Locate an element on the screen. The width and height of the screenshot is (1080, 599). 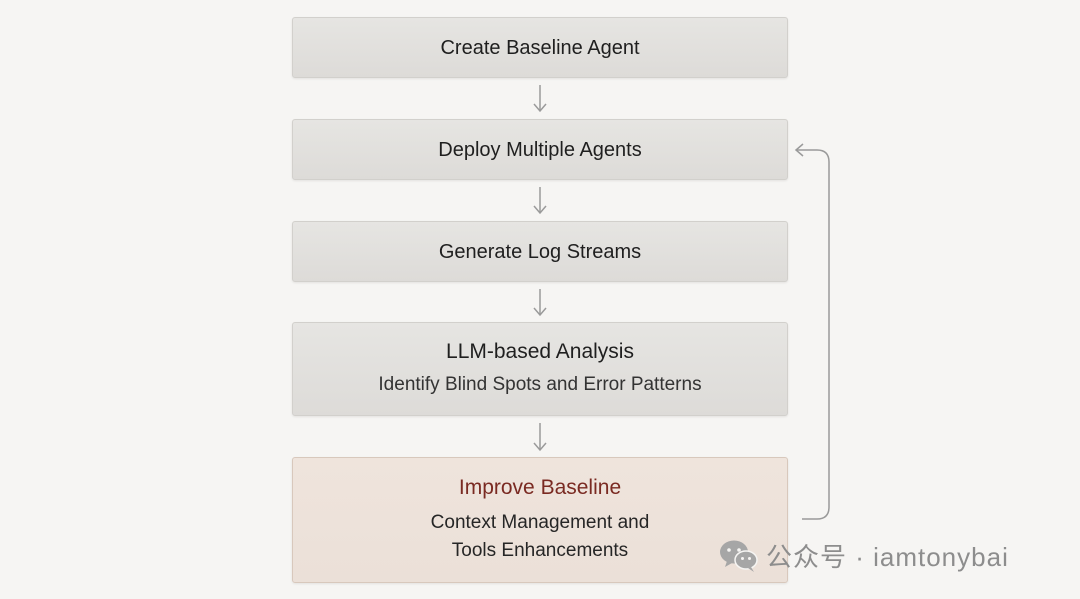
step-sublabel-line-1: Context Management and is located at coordinates (540, 522).